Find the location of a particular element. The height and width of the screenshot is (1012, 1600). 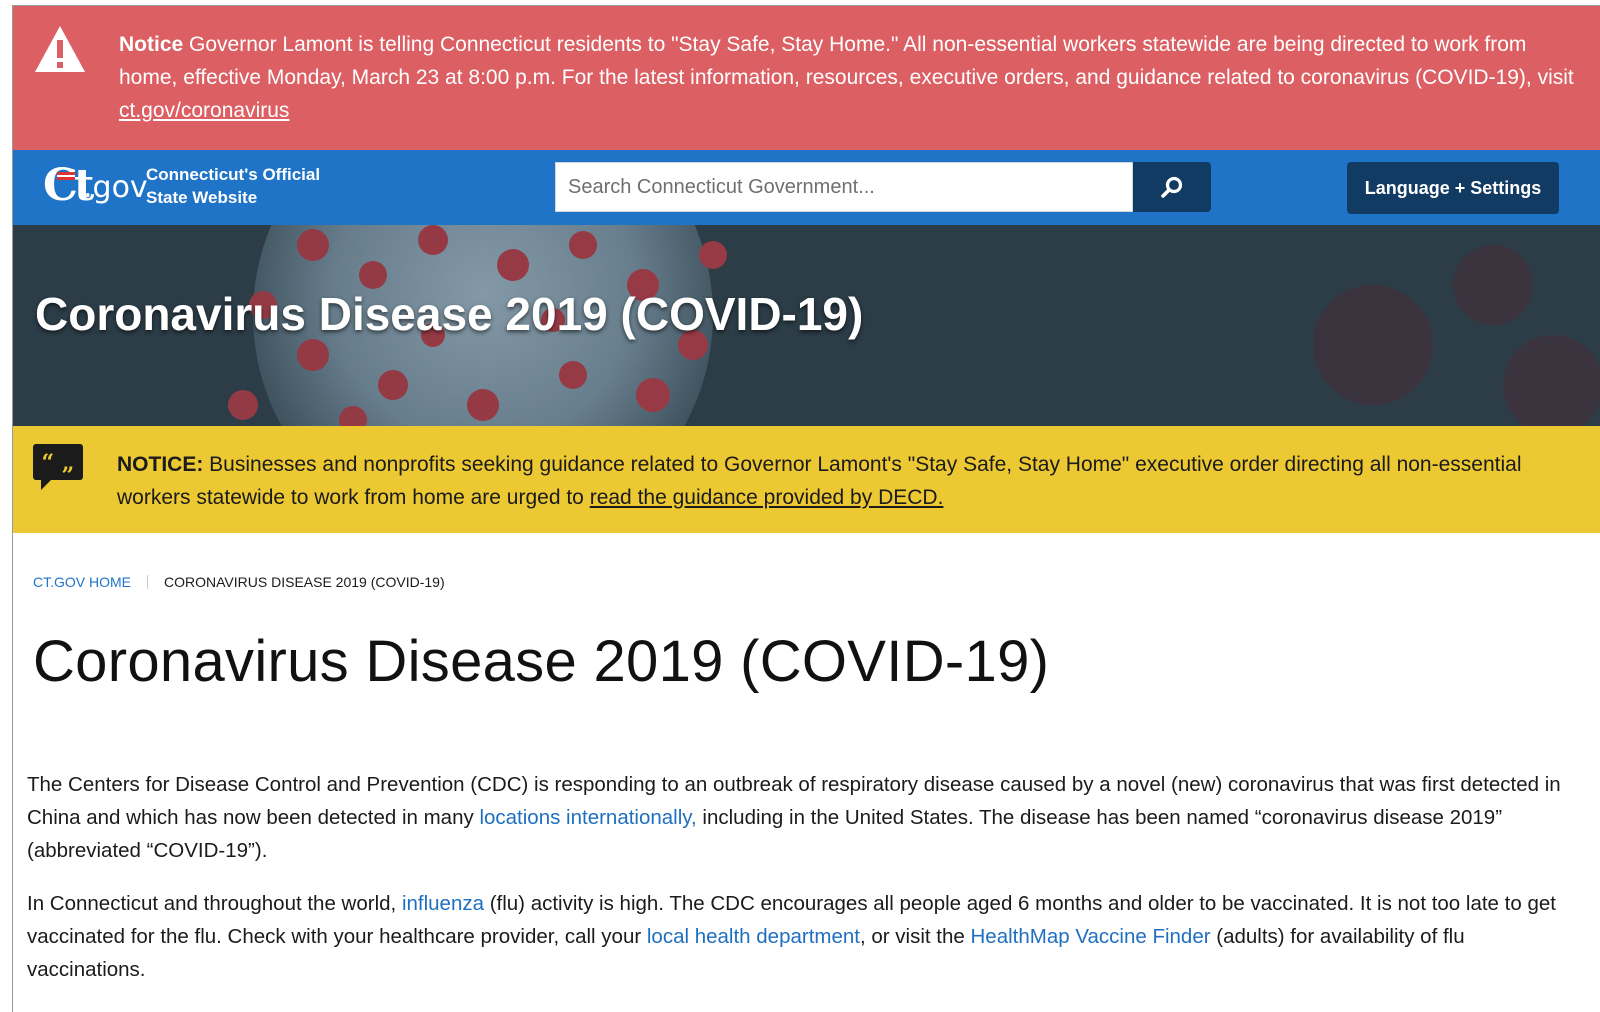

breadcrumb-separator is located at coordinates (148, 582).